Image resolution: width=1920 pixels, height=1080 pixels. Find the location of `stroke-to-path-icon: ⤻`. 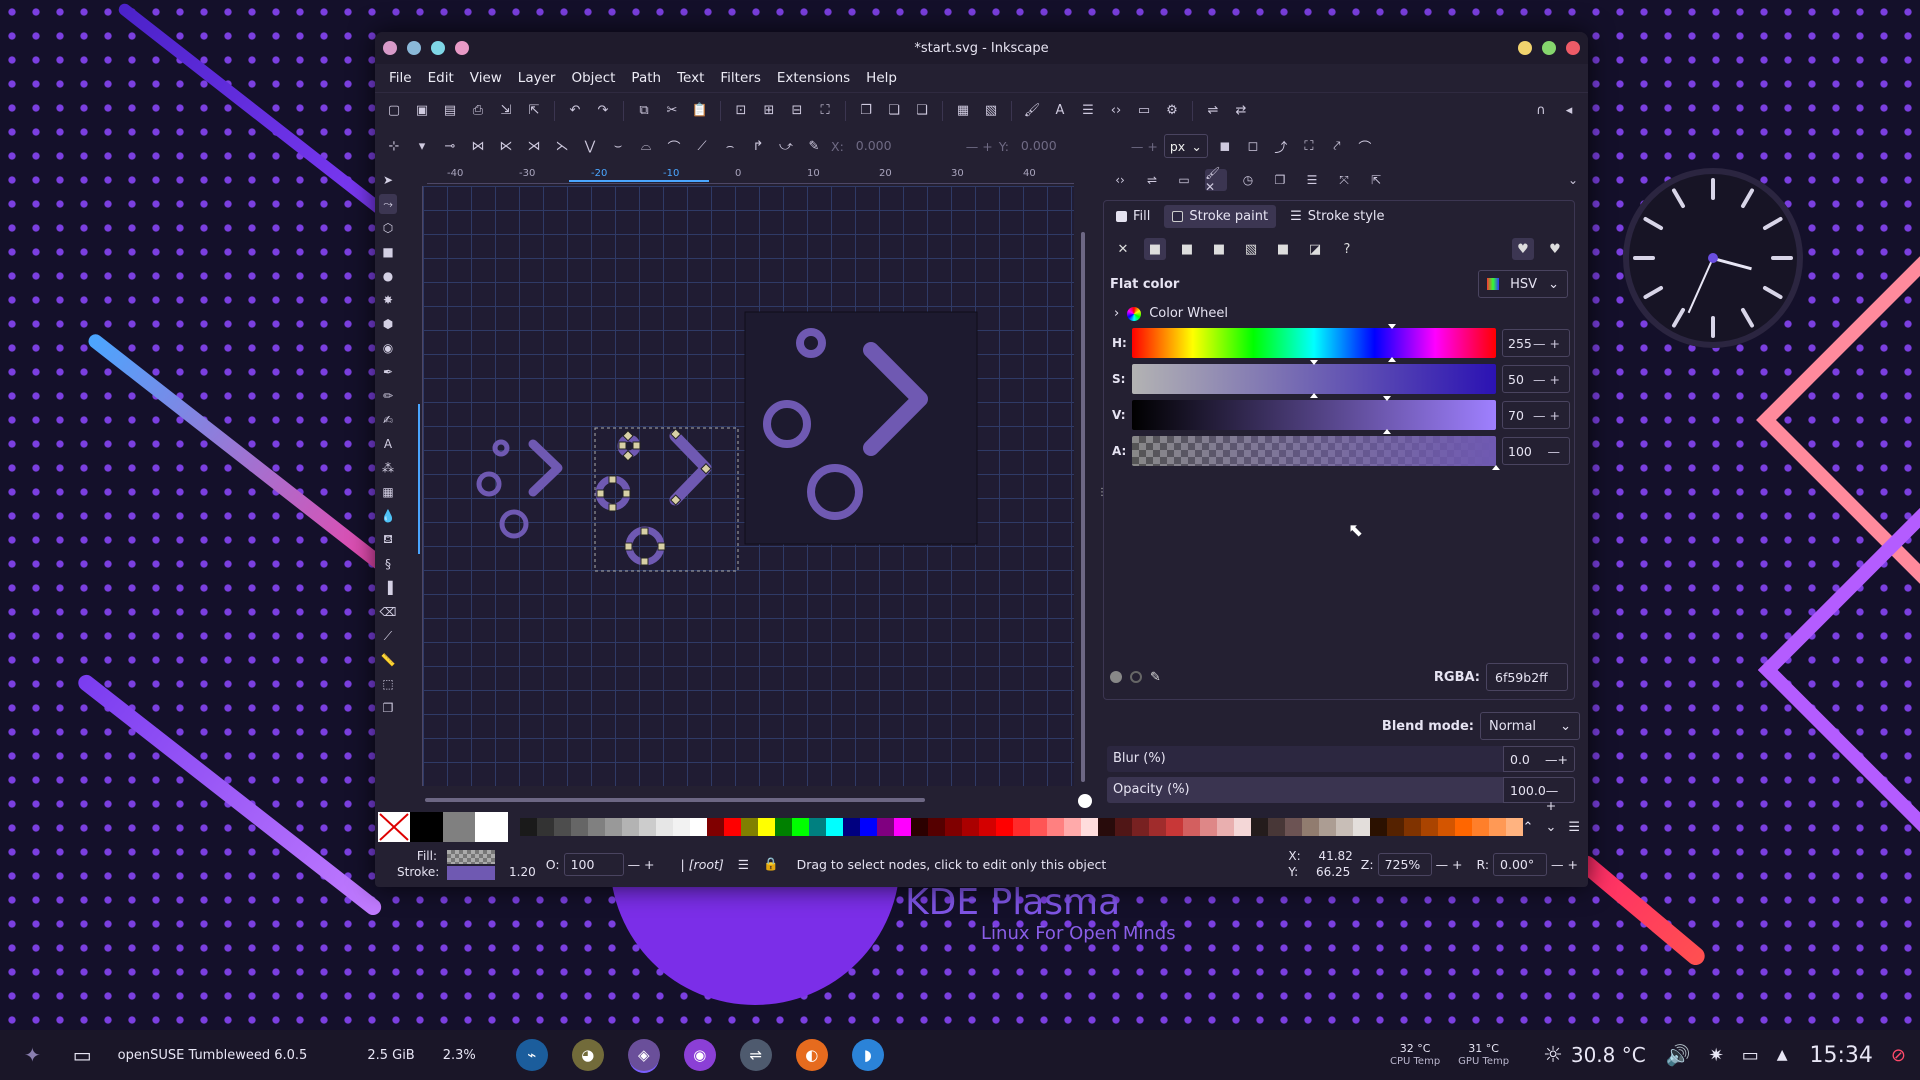

stroke-to-path-icon: ⤻ is located at coordinates (786, 146).